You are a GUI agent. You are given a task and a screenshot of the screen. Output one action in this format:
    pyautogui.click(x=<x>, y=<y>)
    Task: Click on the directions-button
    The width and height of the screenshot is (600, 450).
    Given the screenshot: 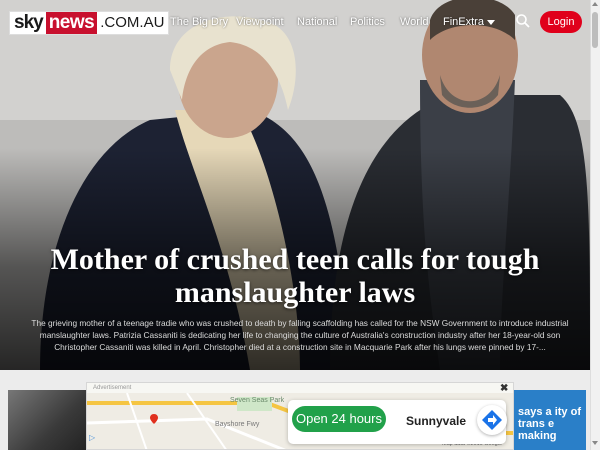 What is the action you would take?
    pyautogui.click(x=492, y=420)
    